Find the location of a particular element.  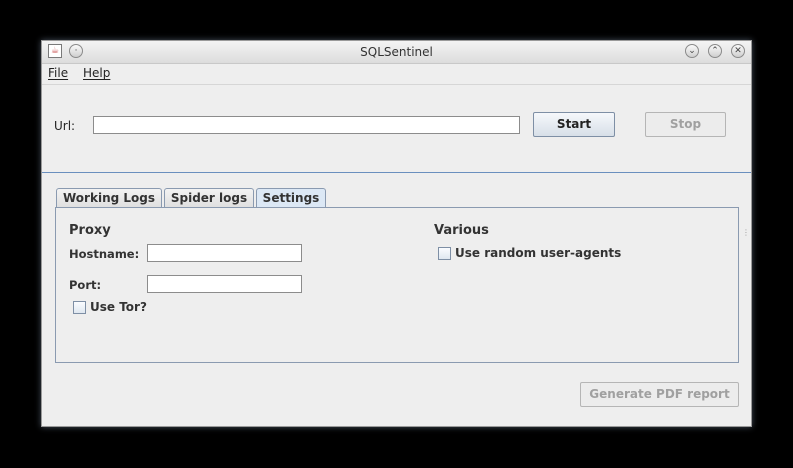

title-bar: ☕ · SQLSentinel ⌄ ⌃ ✕ is located at coordinates (396, 52).